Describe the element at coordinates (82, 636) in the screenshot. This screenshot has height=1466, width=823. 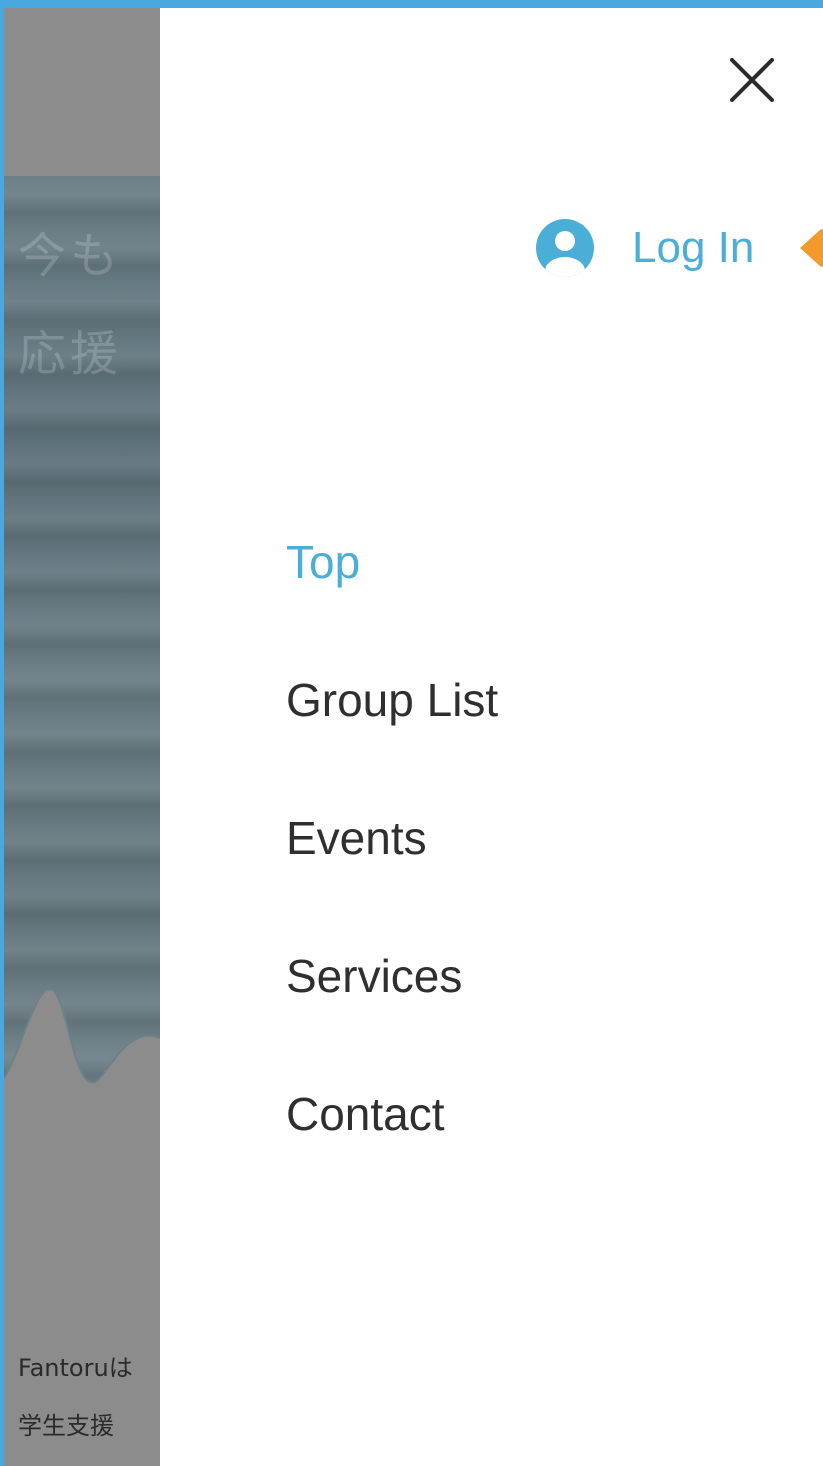
I see `hero-image` at that location.